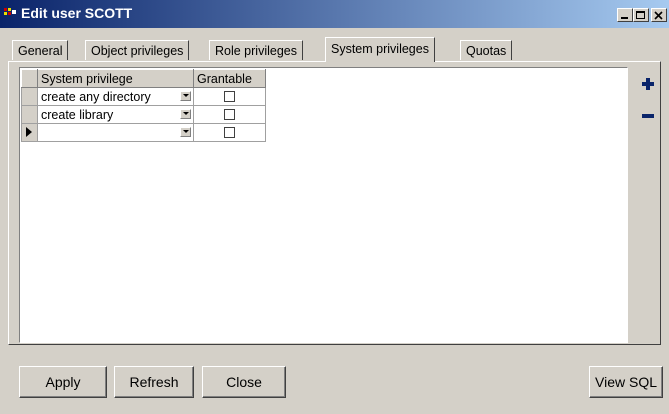  I want to click on column-header-system-privilege: System privilege, so click(115, 78).